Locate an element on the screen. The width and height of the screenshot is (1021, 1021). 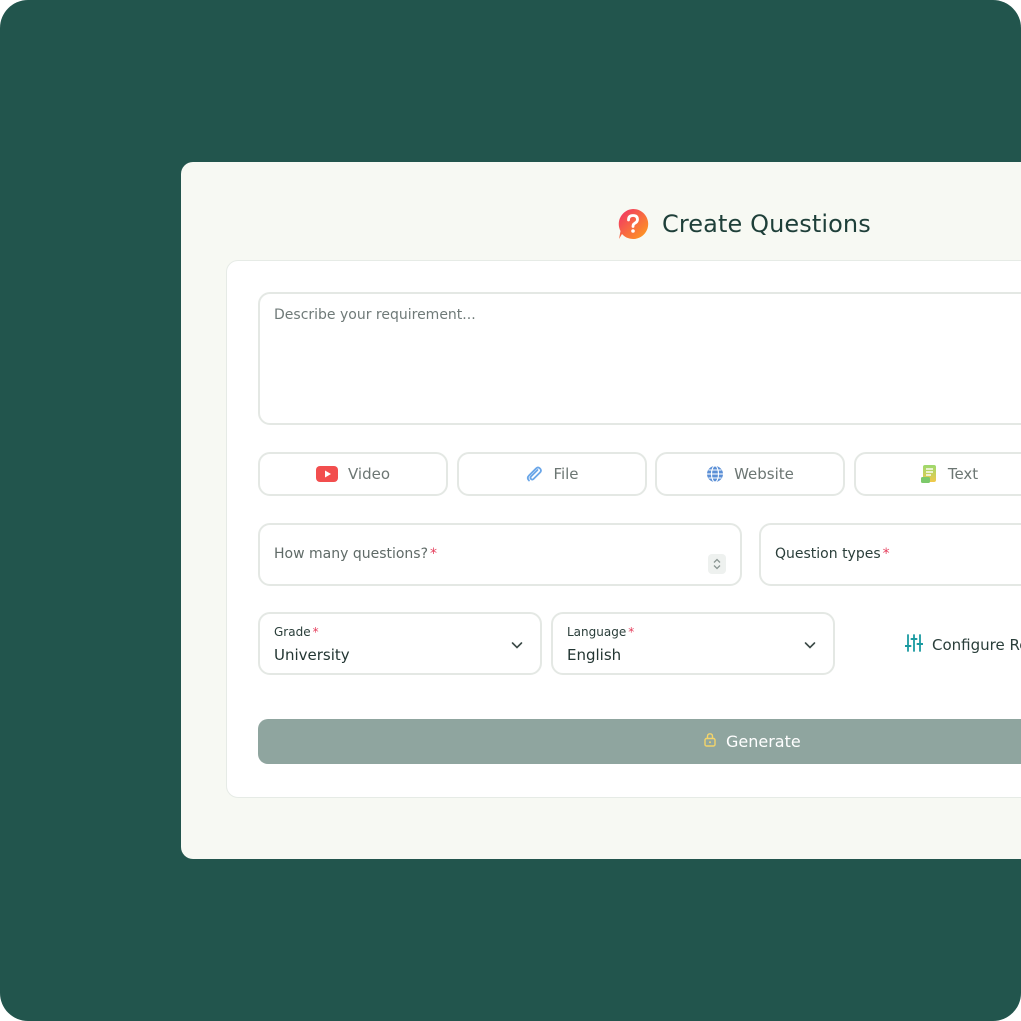
configure-label: Configure Re is located at coordinates (976, 645).